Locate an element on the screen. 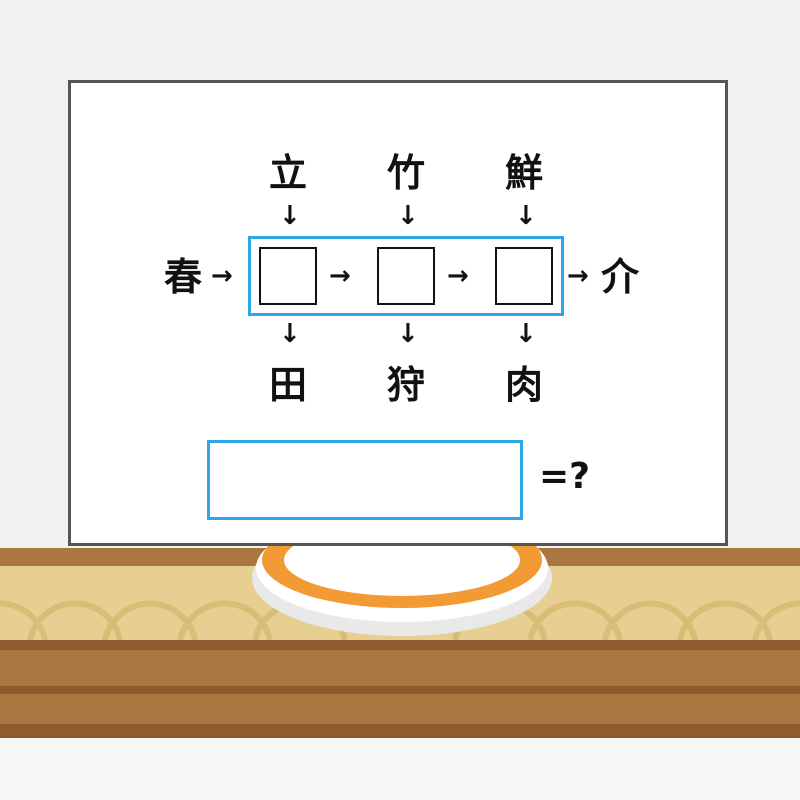 This screenshot has height=800, width=800. kanji-top-1: 立 is located at coordinates (287, 173).